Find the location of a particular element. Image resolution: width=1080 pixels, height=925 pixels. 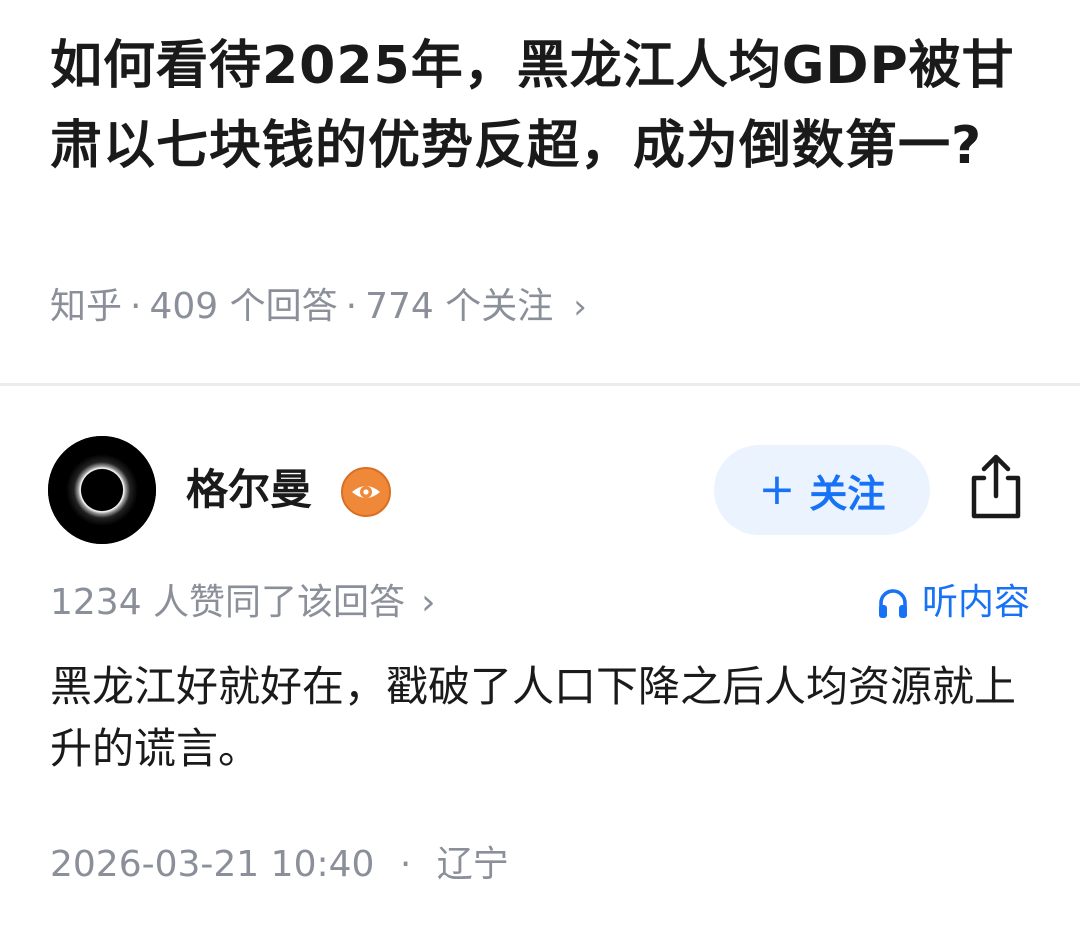

follow-label: 关注 is located at coordinates (847, 493).